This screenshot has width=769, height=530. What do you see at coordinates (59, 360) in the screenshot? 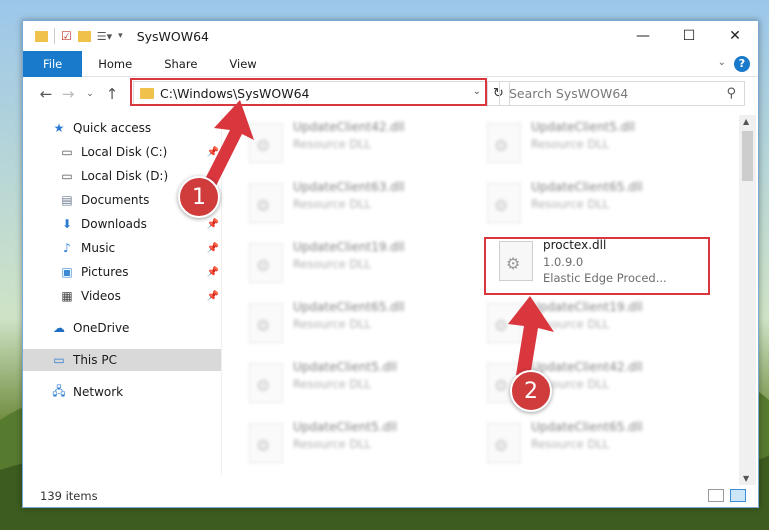
I see `computer-icon: ▭` at bounding box center [59, 360].